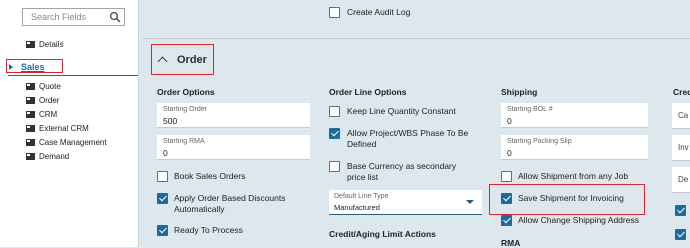 The image size is (690, 248). I want to click on default-line-type-select: Default Line Type Manufactured, so click(405, 202).